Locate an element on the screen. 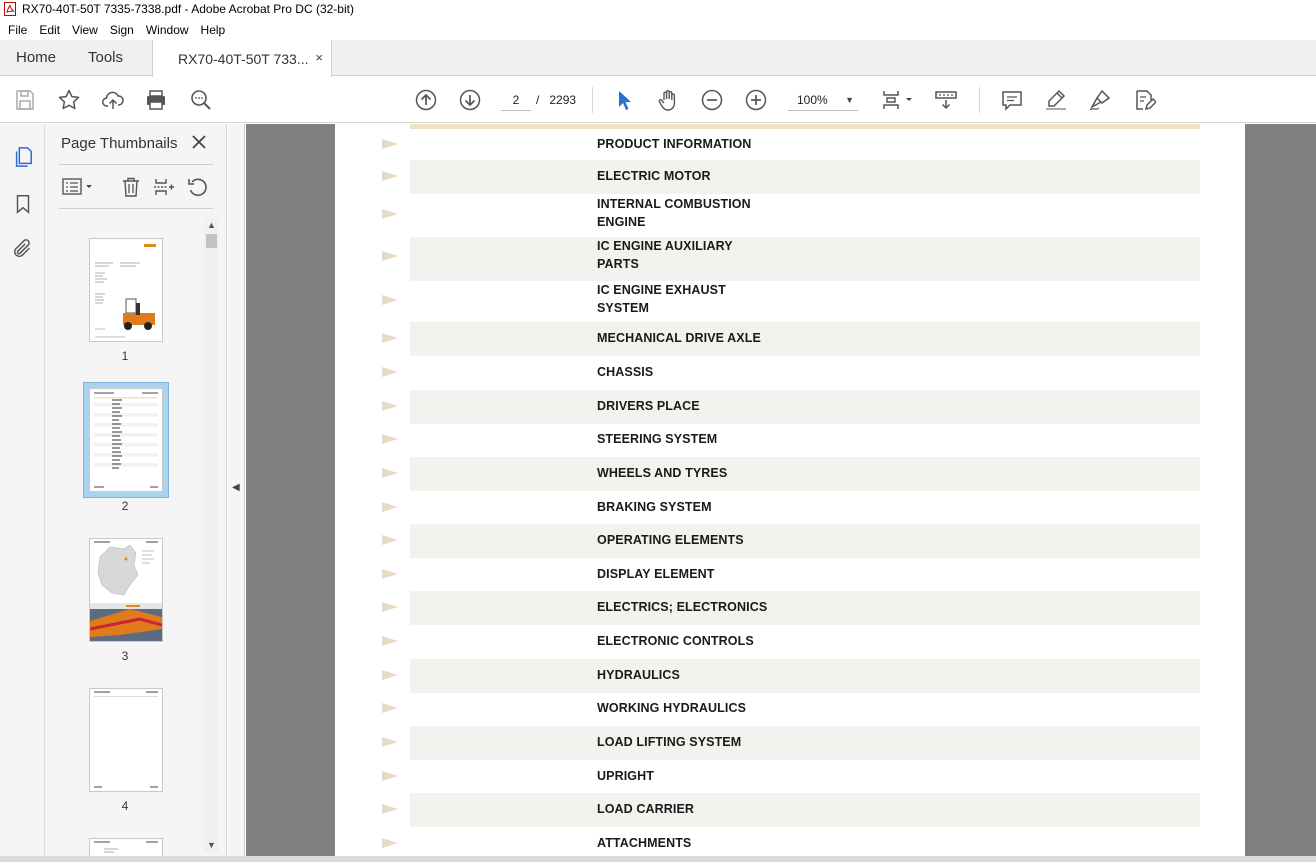 The image size is (1316, 862). tab-tools: Tools is located at coordinates (105, 58).